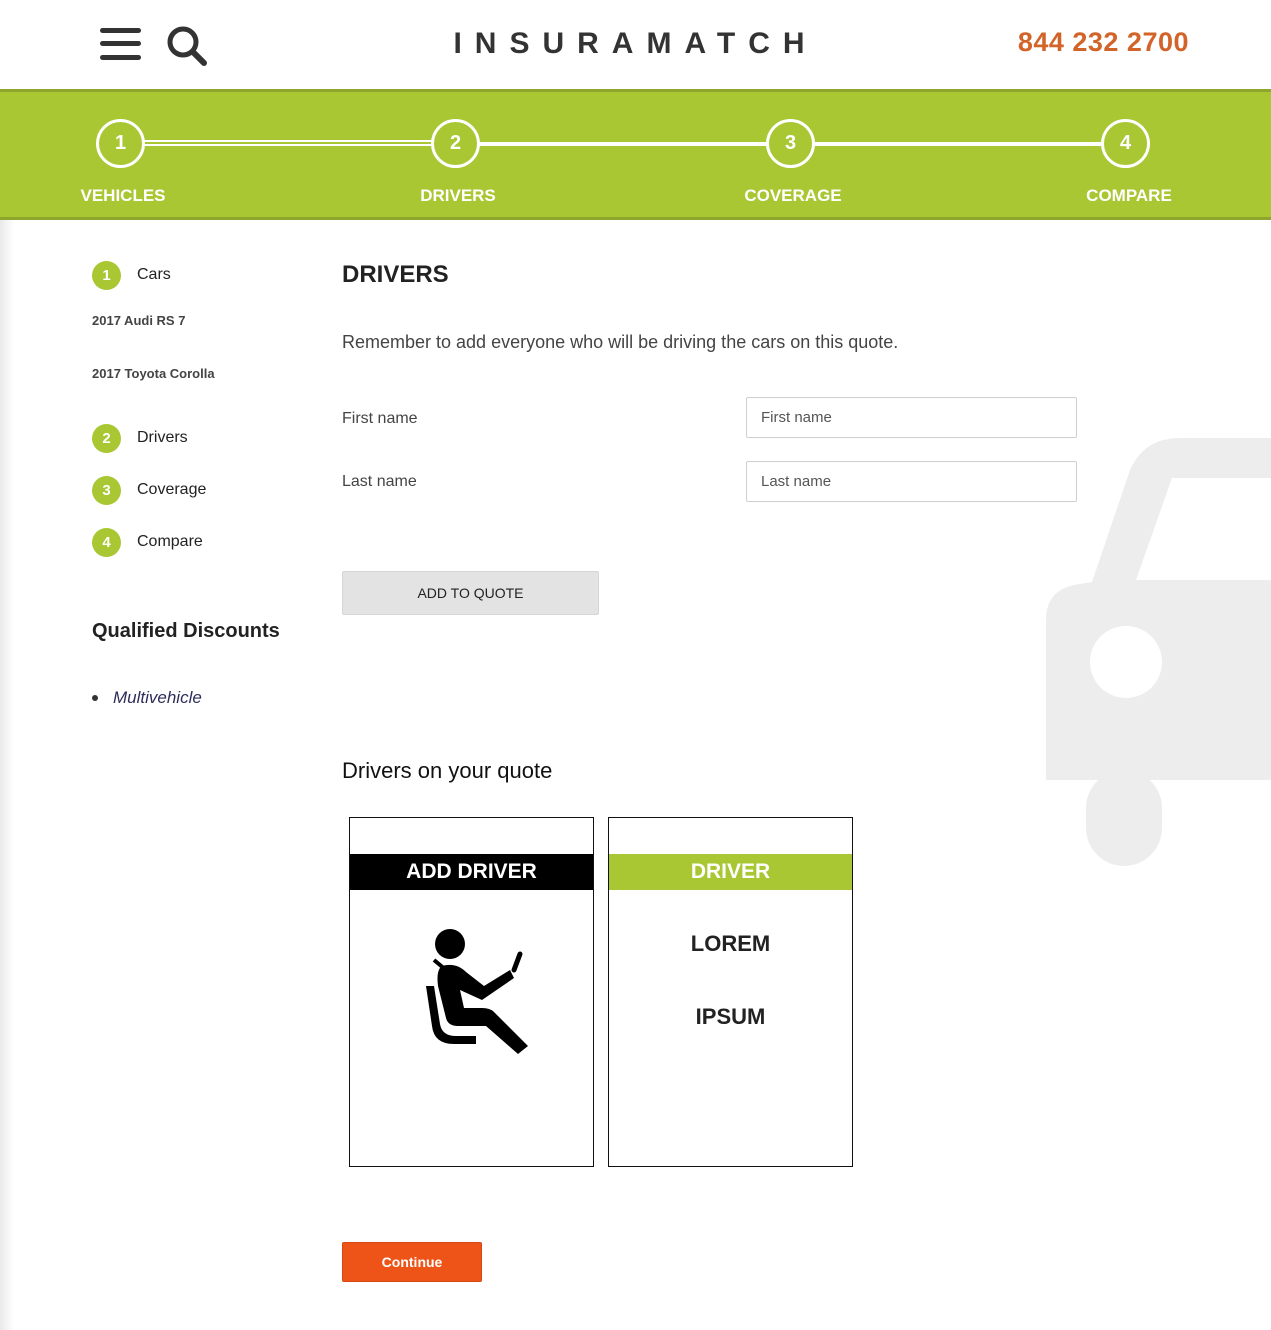  What do you see at coordinates (131, 275) in the screenshot?
I see `sidebar-step-cars: 1 Cars` at bounding box center [131, 275].